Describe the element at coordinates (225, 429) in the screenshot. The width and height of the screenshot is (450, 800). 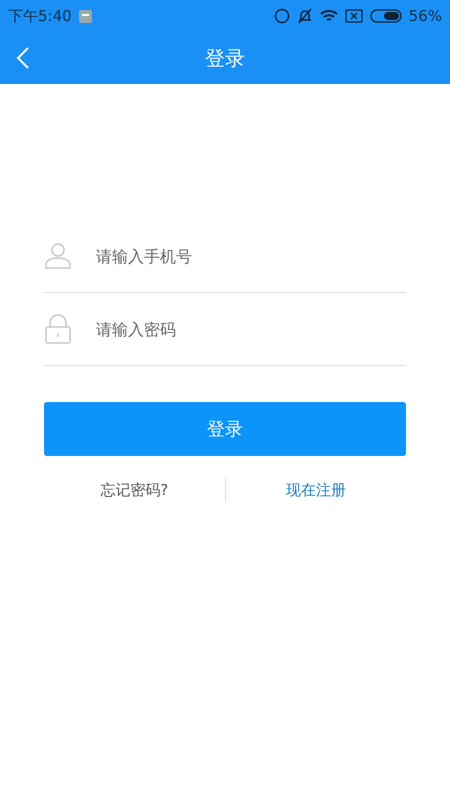
I see `login-button: 登录` at that location.